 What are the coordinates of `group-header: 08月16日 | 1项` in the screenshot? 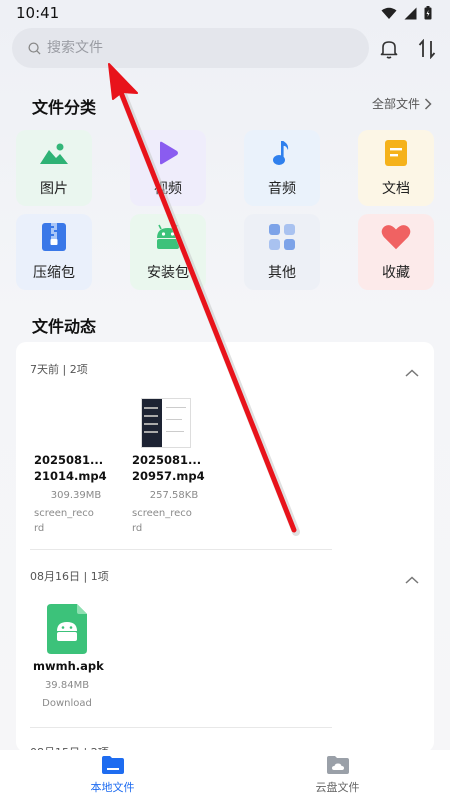 It's located at (69, 576).